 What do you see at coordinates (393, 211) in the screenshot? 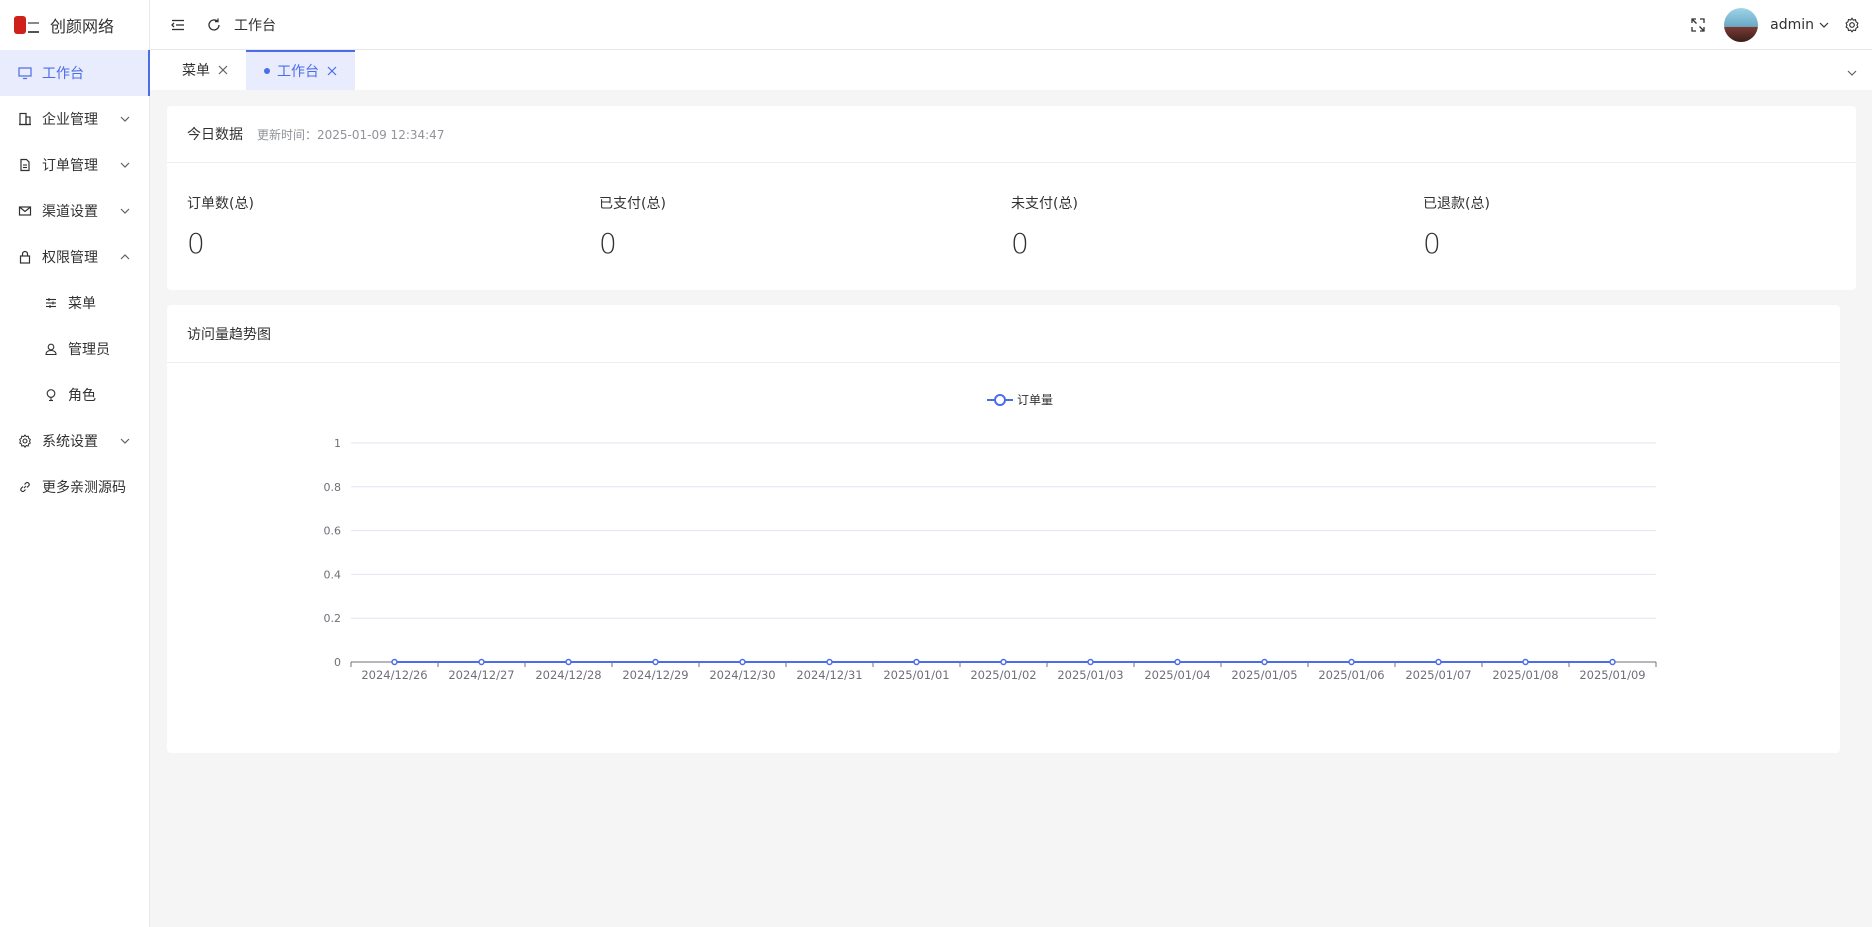
I see `stat-orders-total: 订单数(总) 0` at bounding box center [393, 211].